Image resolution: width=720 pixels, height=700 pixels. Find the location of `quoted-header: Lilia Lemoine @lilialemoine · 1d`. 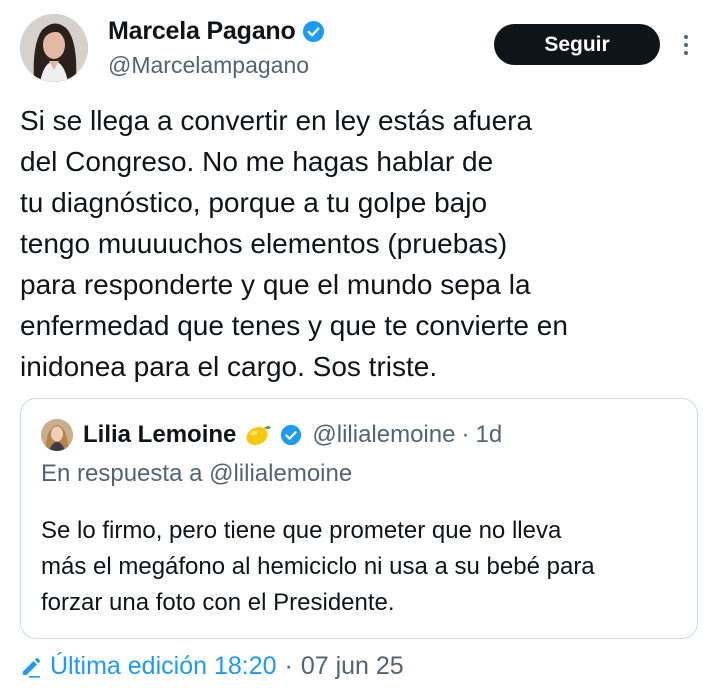

quoted-header: Lilia Lemoine @lilialemoine · 1d is located at coordinates (271, 435).